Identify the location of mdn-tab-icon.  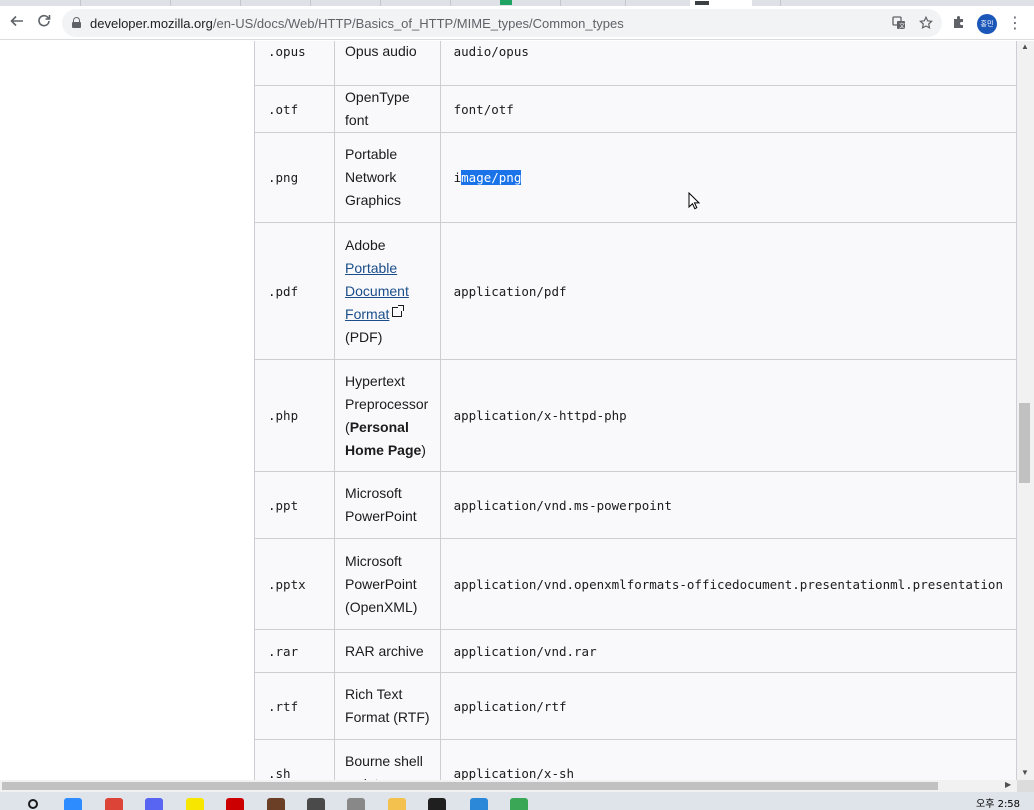
(702, 3).